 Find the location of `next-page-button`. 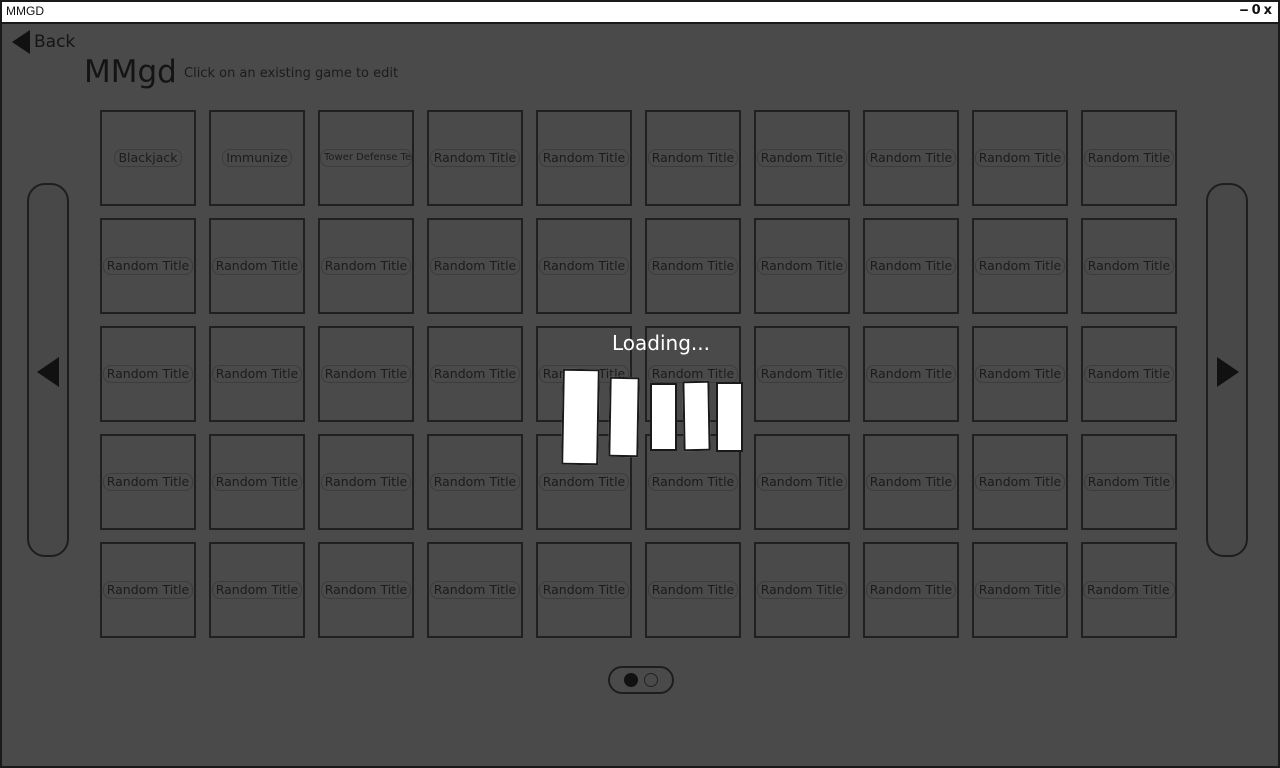

next-page-button is located at coordinates (1227, 370).